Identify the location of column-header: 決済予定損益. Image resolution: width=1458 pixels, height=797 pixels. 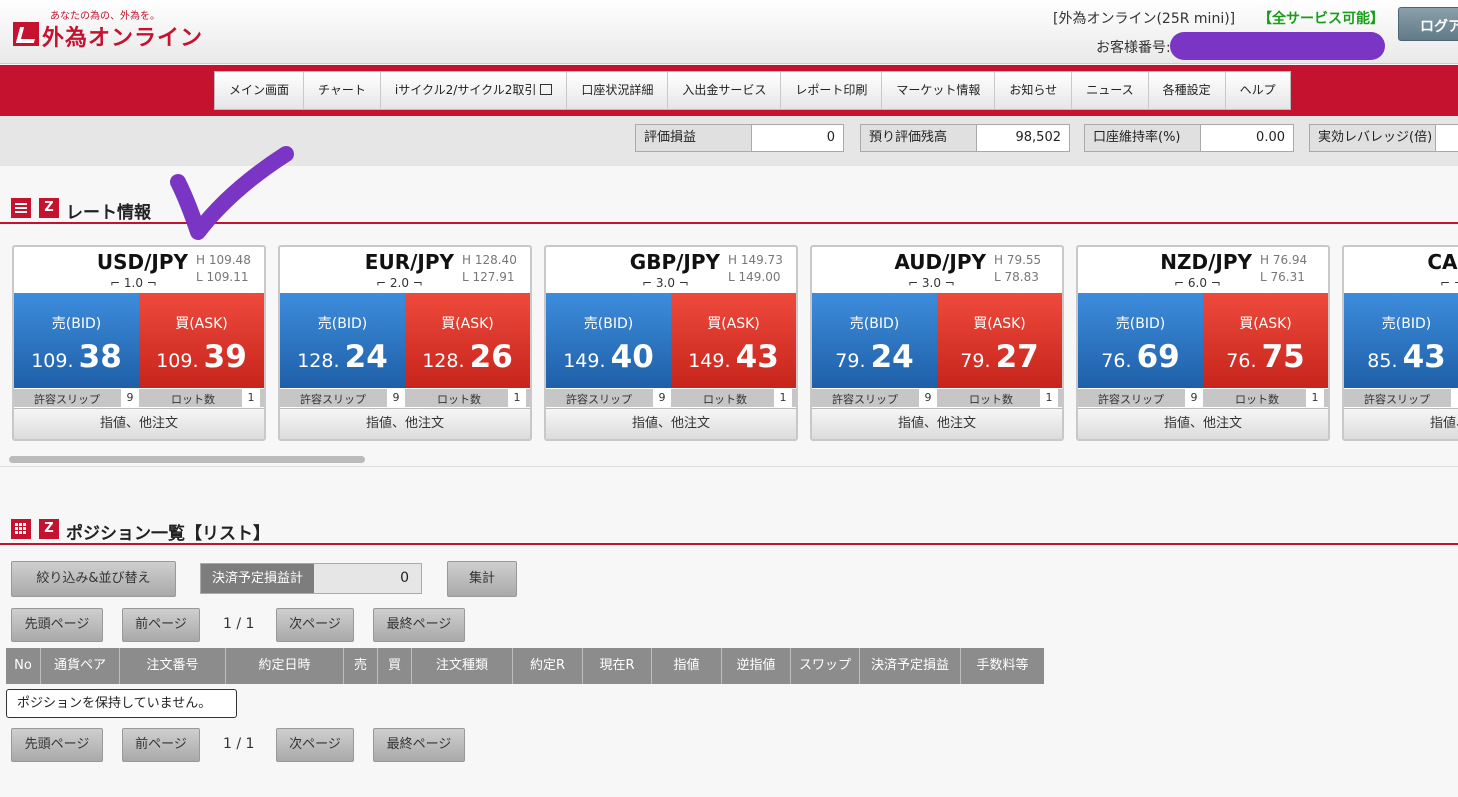
(910, 666).